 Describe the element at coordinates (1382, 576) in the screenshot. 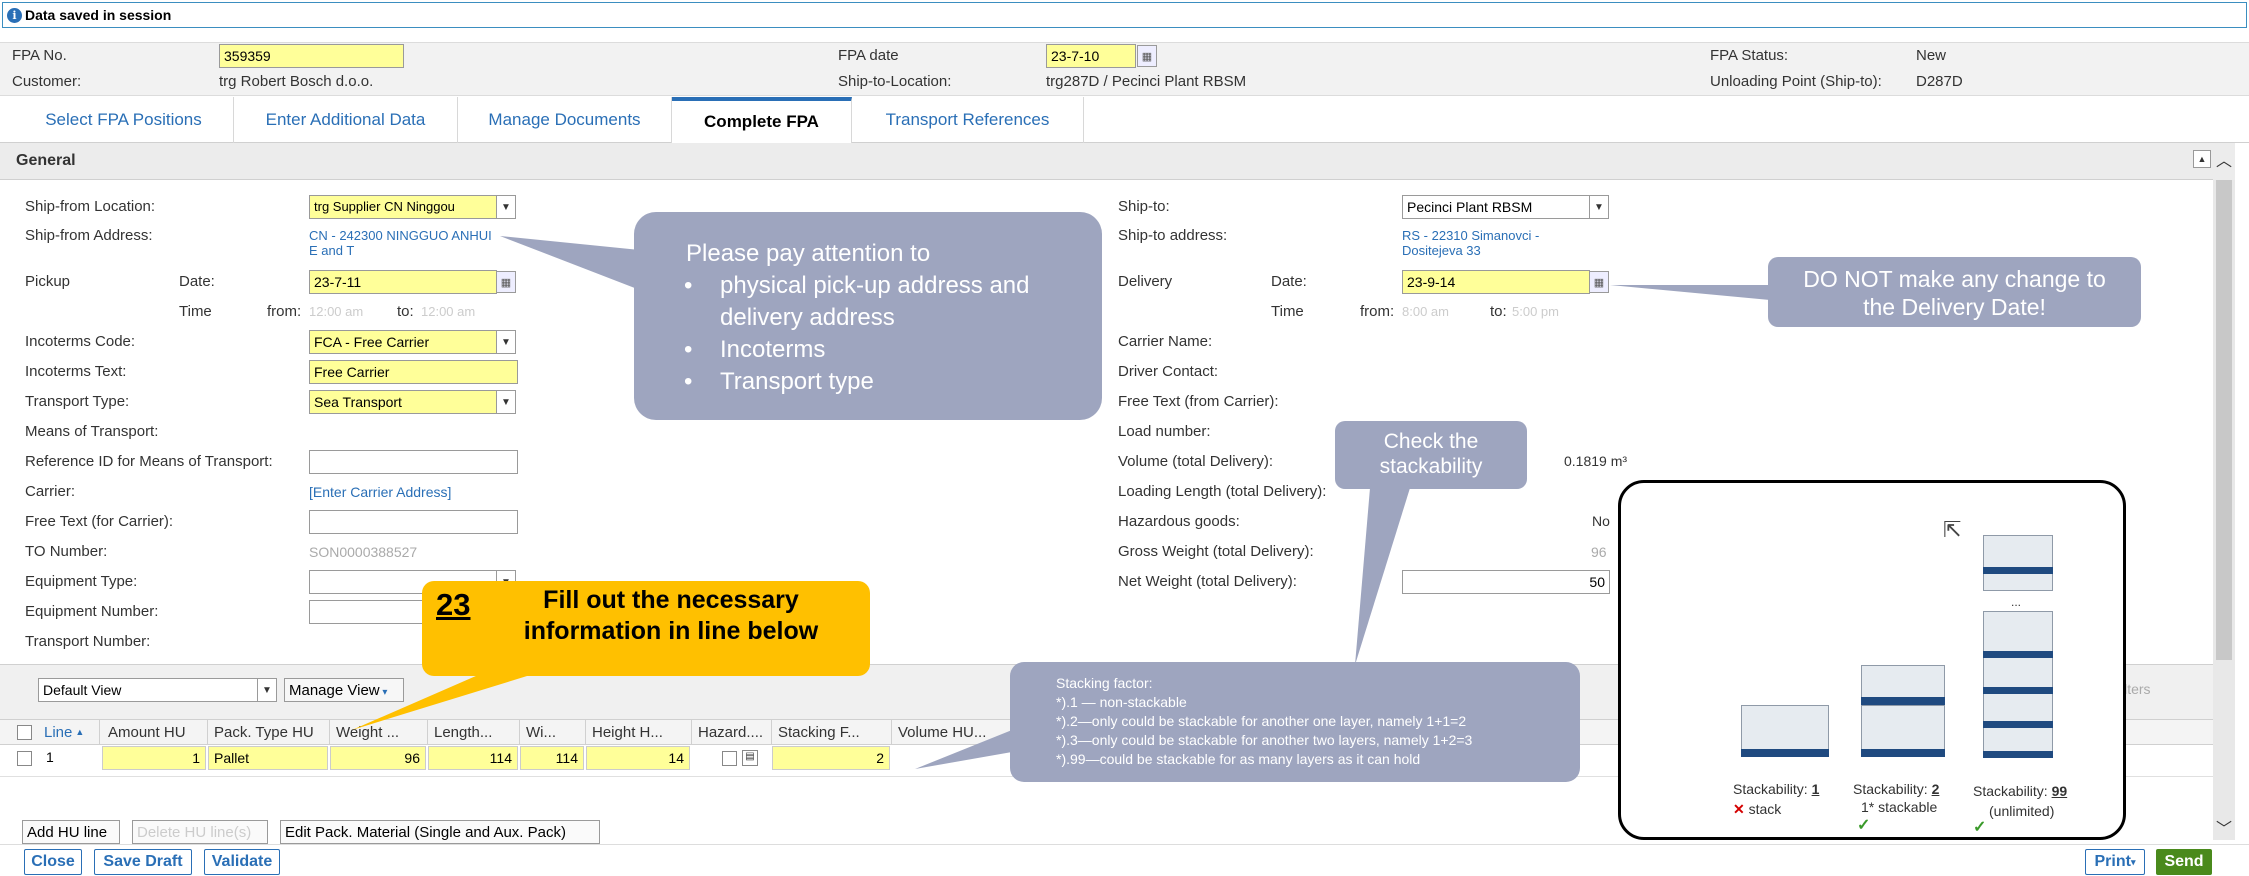

I see `stackability-pointer` at that location.